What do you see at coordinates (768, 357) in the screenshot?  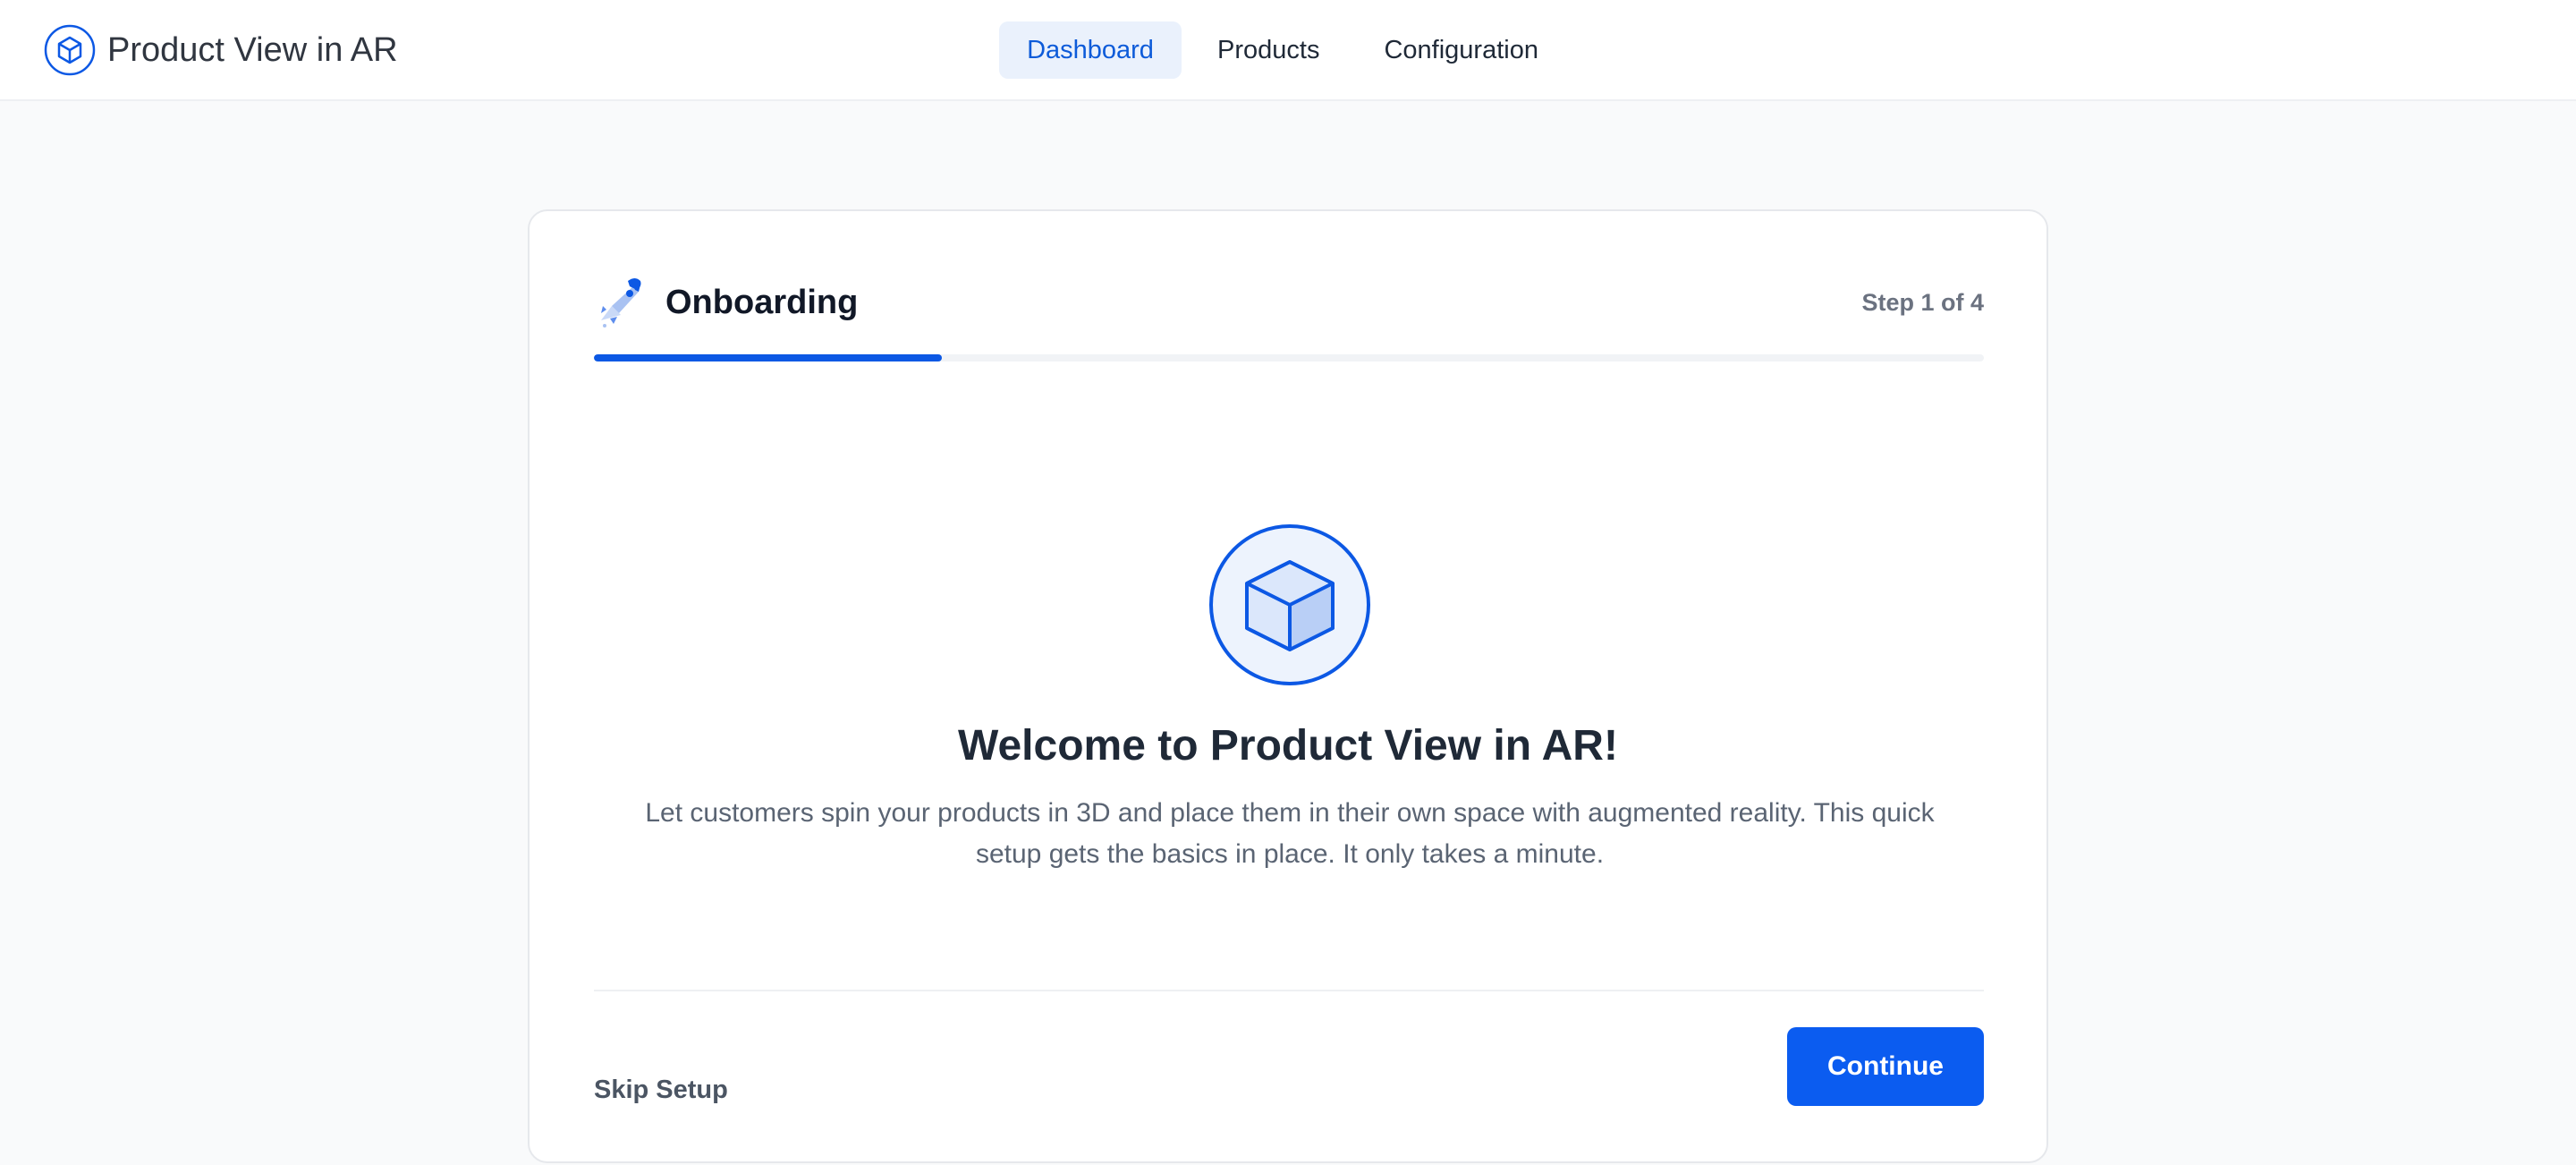 I see `progress-fill` at bounding box center [768, 357].